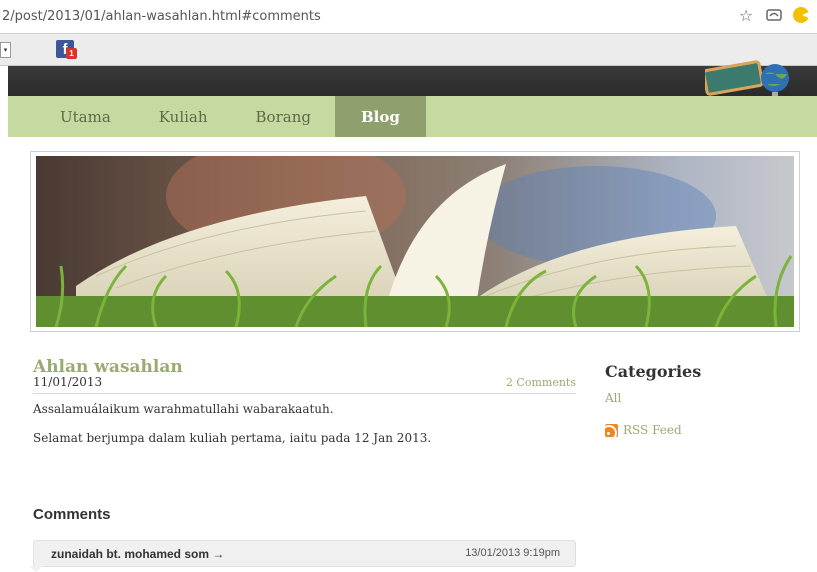 The width and height of the screenshot is (817, 572). What do you see at coordinates (36, 569) in the screenshot?
I see `comment-pointer` at bounding box center [36, 569].